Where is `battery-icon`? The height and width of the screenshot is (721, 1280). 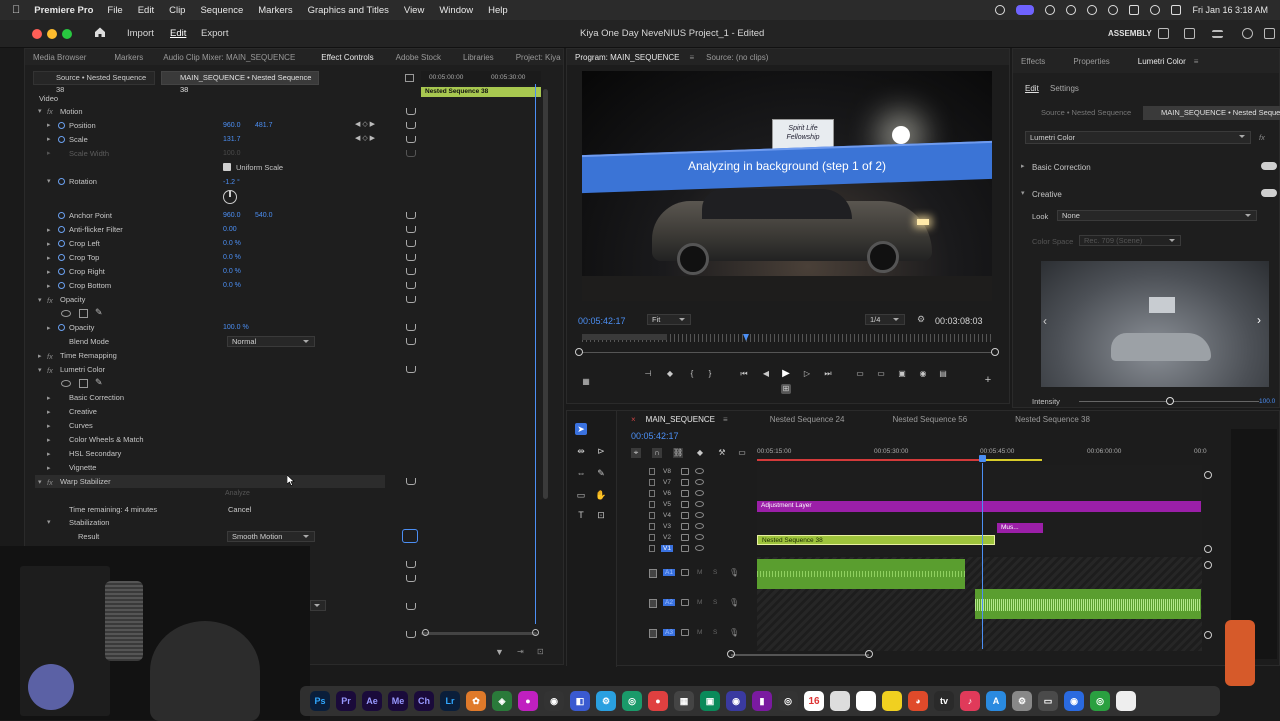
battery-icon is located at coordinates (1134, 10).